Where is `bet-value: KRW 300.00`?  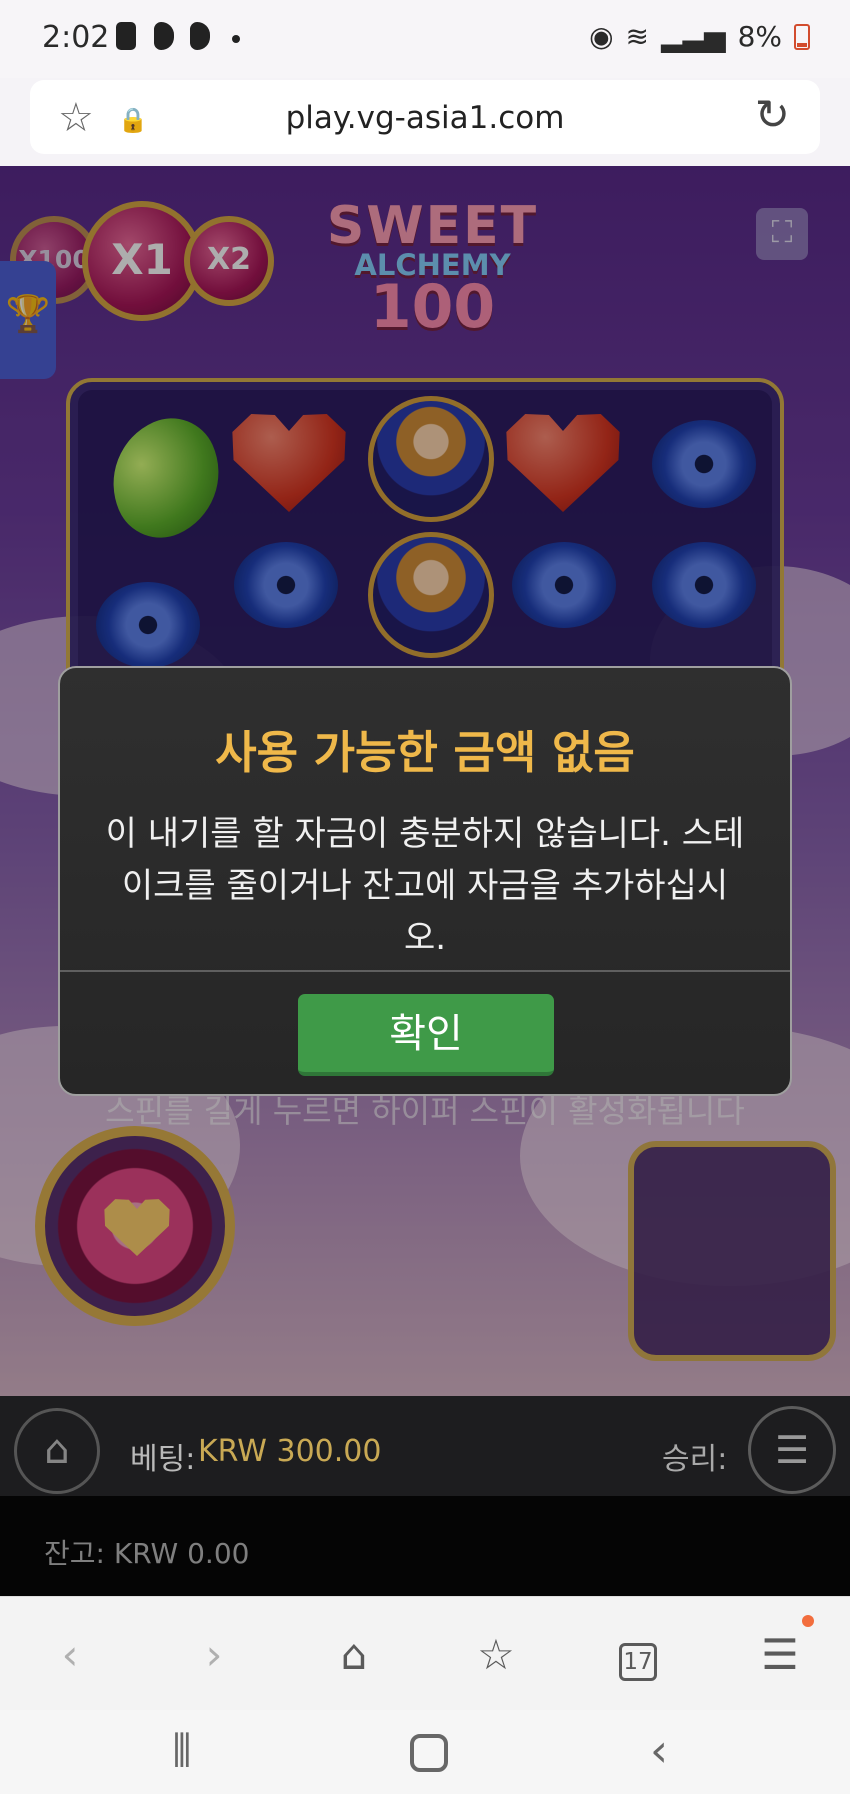
bet-value: KRW 300.00 is located at coordinates (289, 1451).